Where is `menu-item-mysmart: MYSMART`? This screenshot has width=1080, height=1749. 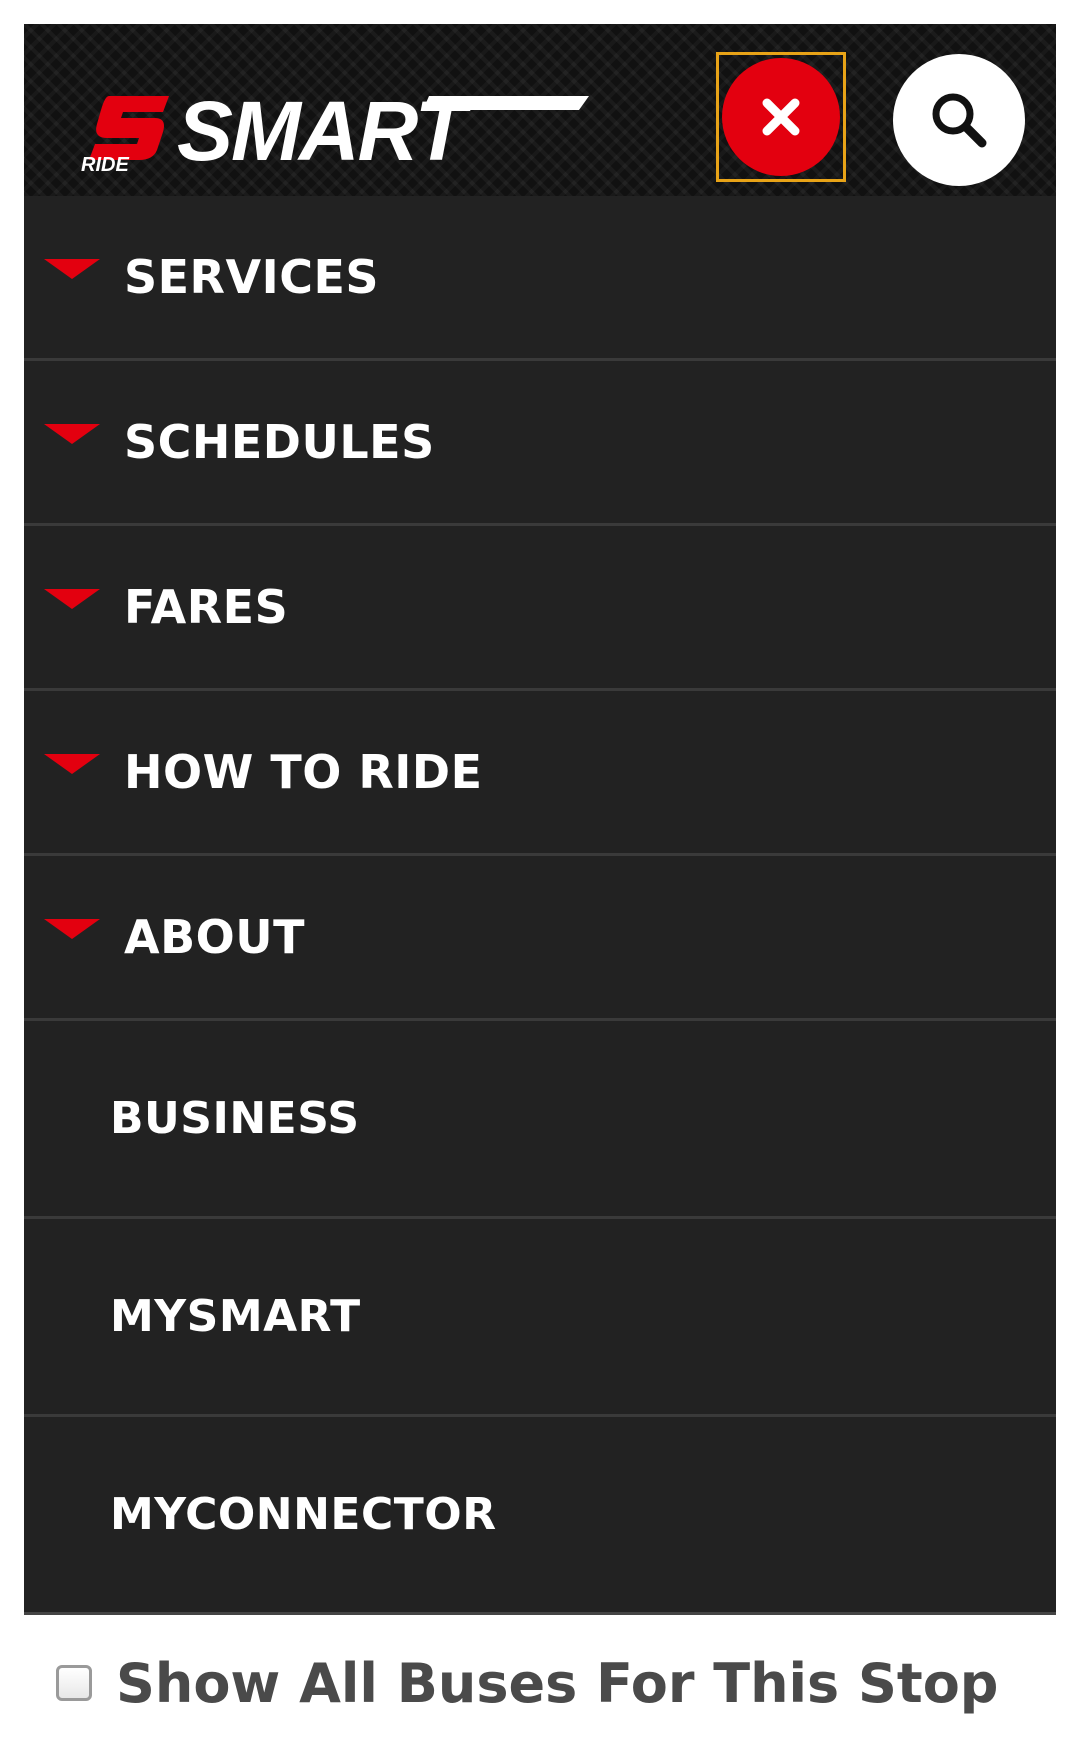
menu-item-mysmart: MYSMART is located at coordinates (540, 1318).